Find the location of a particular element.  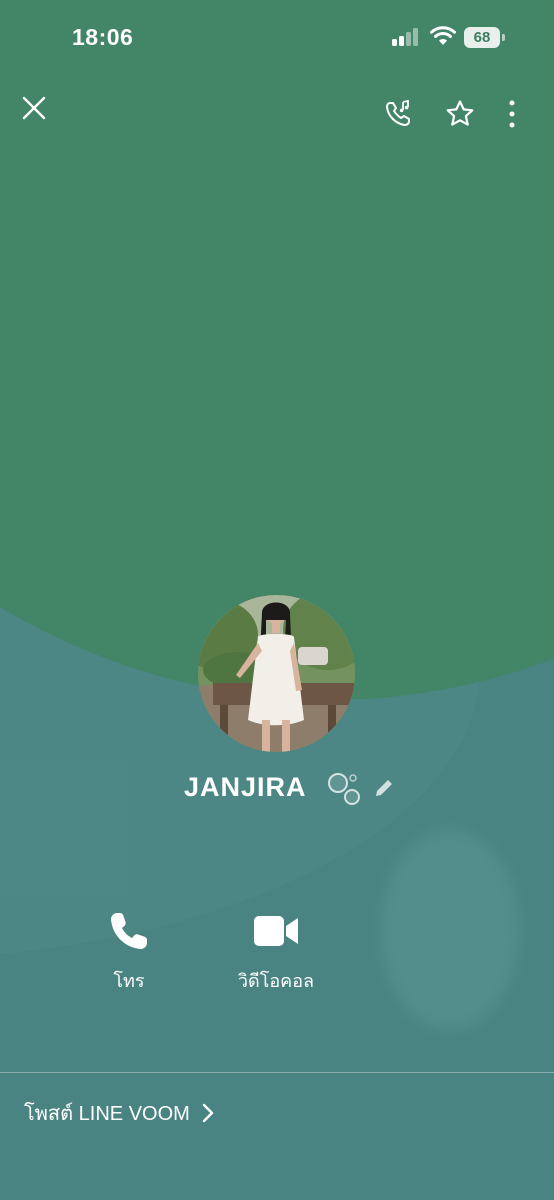

section-divider is located at coordinates (277, 1072).